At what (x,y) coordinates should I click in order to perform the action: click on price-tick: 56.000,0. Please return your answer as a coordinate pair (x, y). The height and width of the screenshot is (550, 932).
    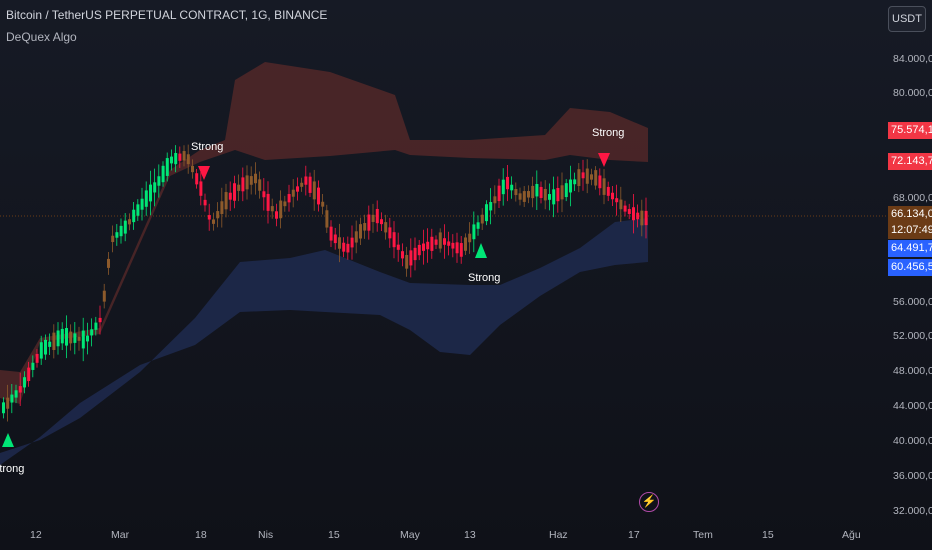
    Looking at the image, I should click on (912, 302).